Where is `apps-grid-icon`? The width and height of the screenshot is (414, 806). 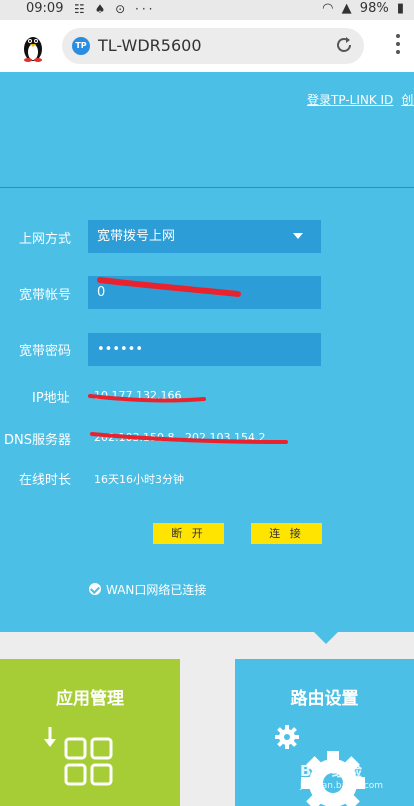
apps-grid-icon is located at coordinates (78, 756).